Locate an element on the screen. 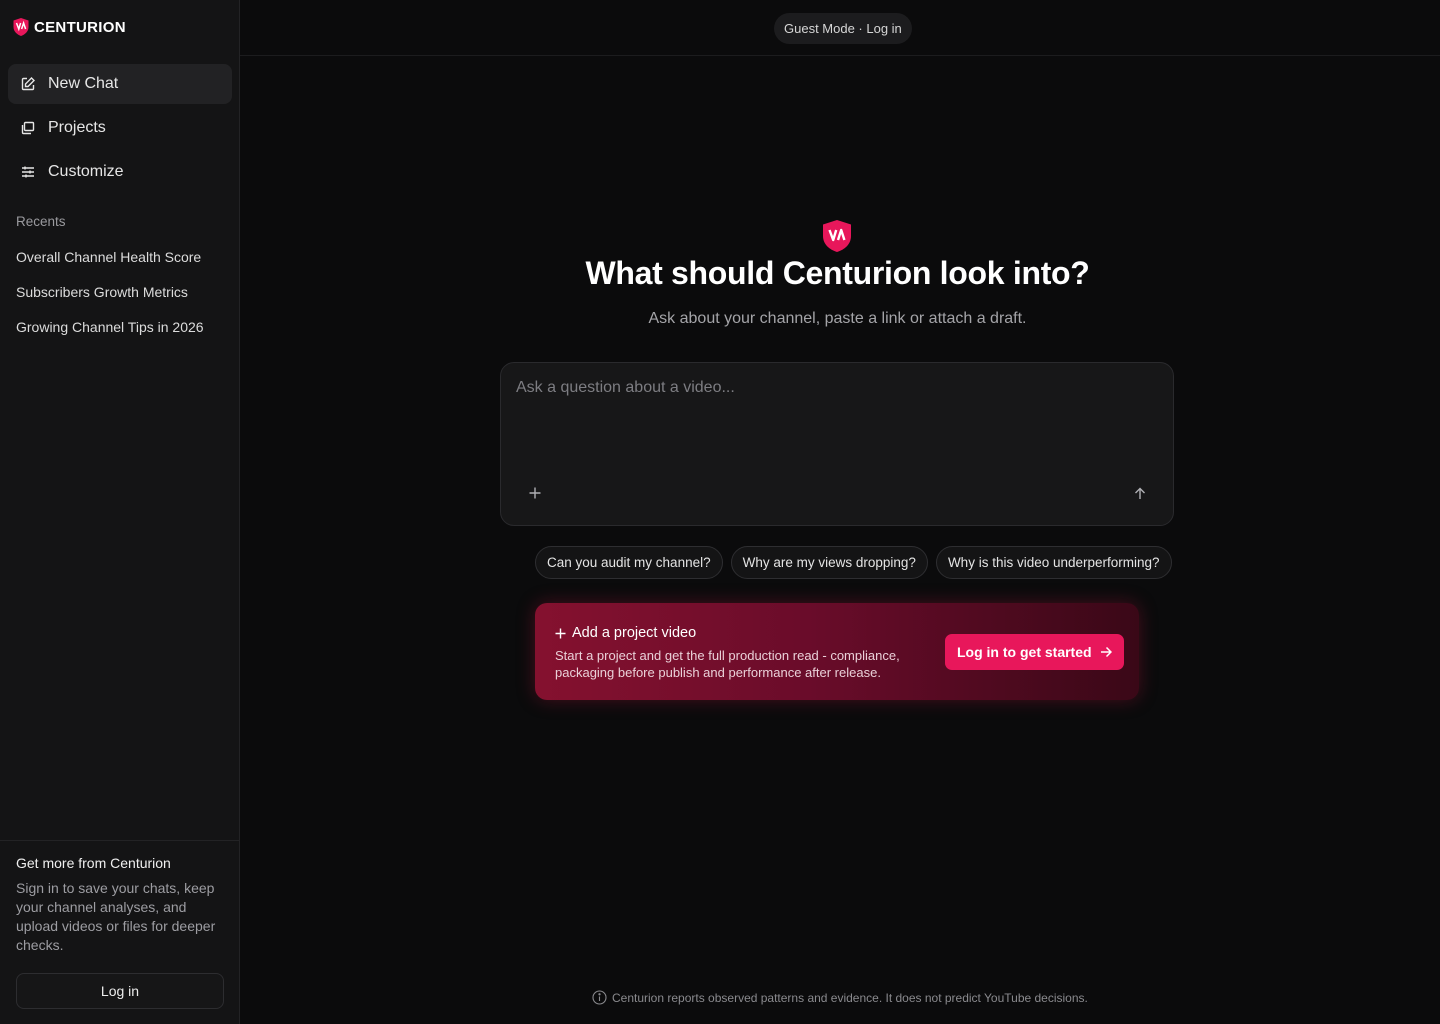  info-icon is located at coordinates (599, 997).